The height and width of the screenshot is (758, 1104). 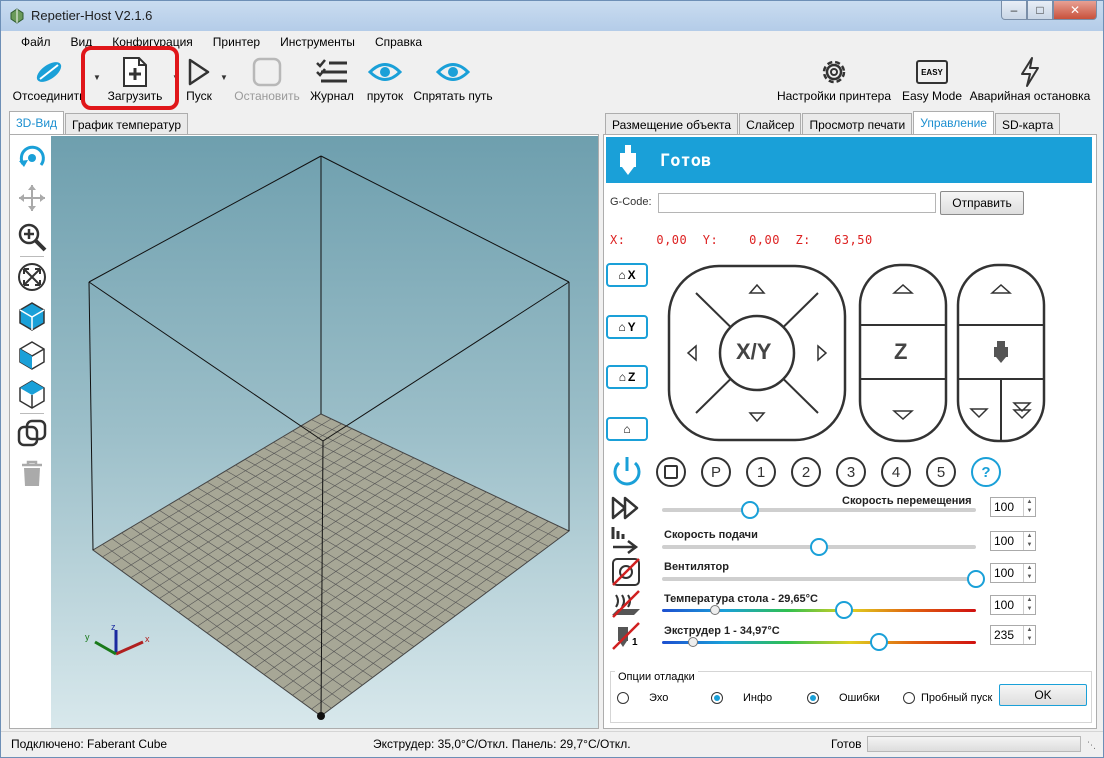 I want to click on connection-icon, so click(x=49, y=72).